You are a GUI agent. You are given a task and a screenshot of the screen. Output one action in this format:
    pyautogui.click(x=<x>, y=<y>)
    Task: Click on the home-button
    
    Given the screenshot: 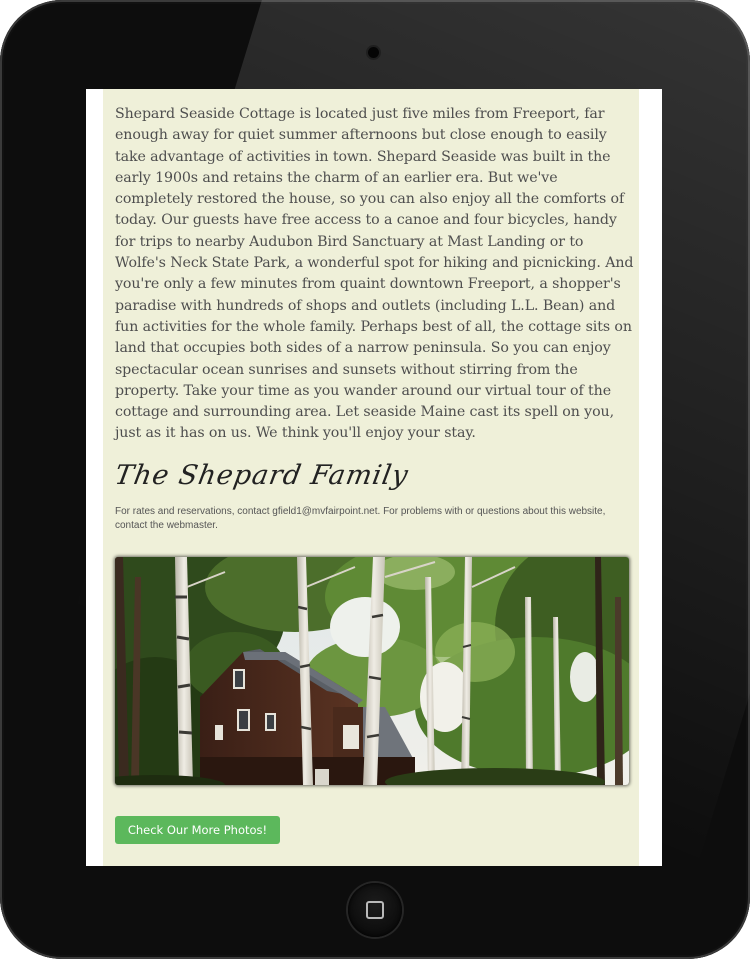 What is the action you would take?
    pyautogui.click(x=375, y=910)
    